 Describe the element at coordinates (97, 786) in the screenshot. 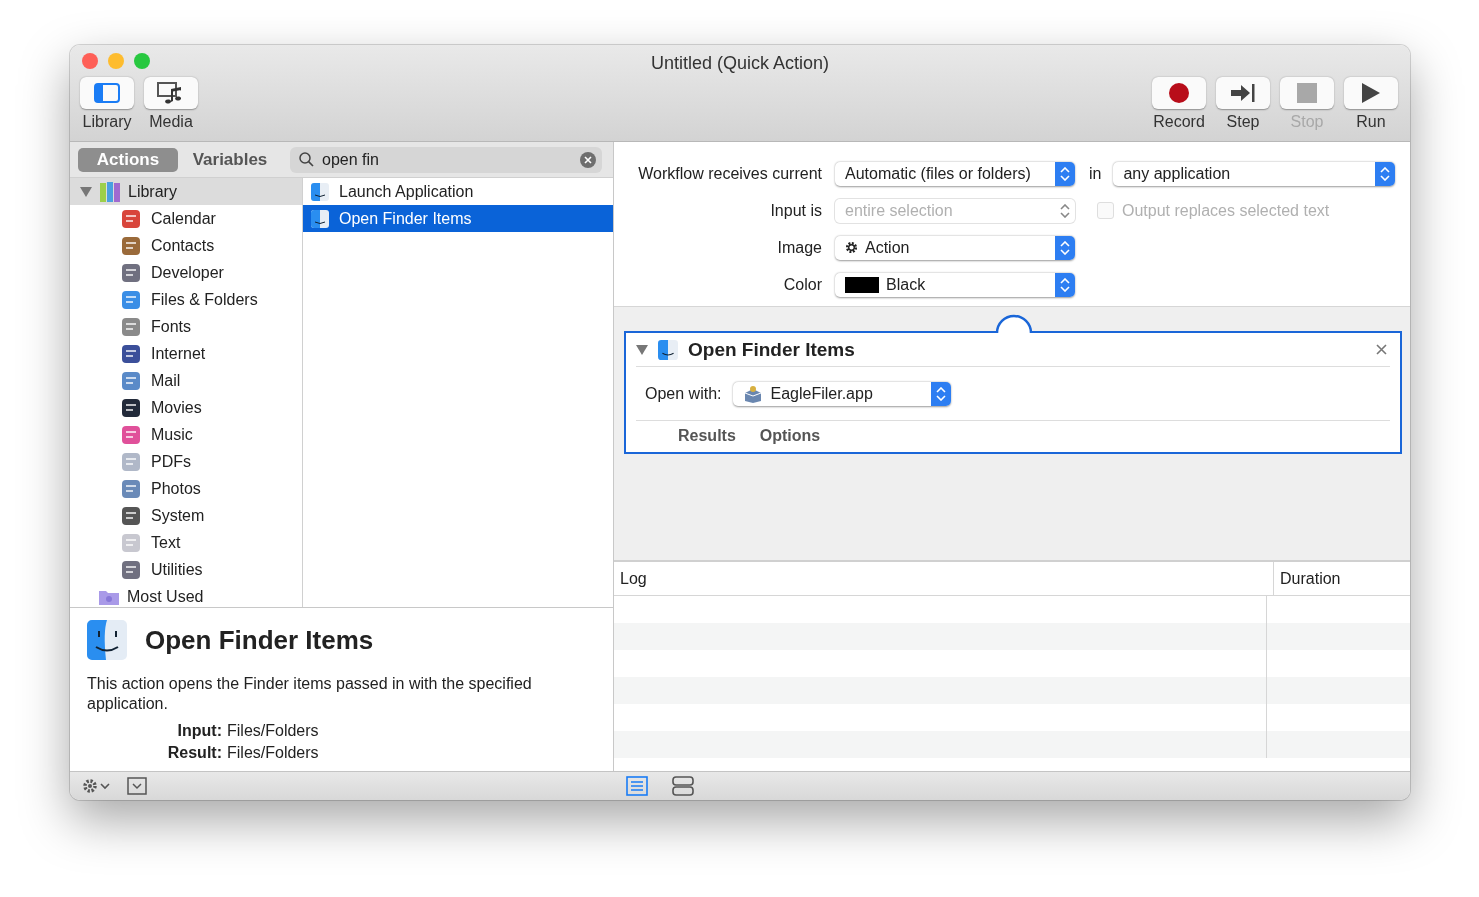

I see `gear-menu-icon` at that location.